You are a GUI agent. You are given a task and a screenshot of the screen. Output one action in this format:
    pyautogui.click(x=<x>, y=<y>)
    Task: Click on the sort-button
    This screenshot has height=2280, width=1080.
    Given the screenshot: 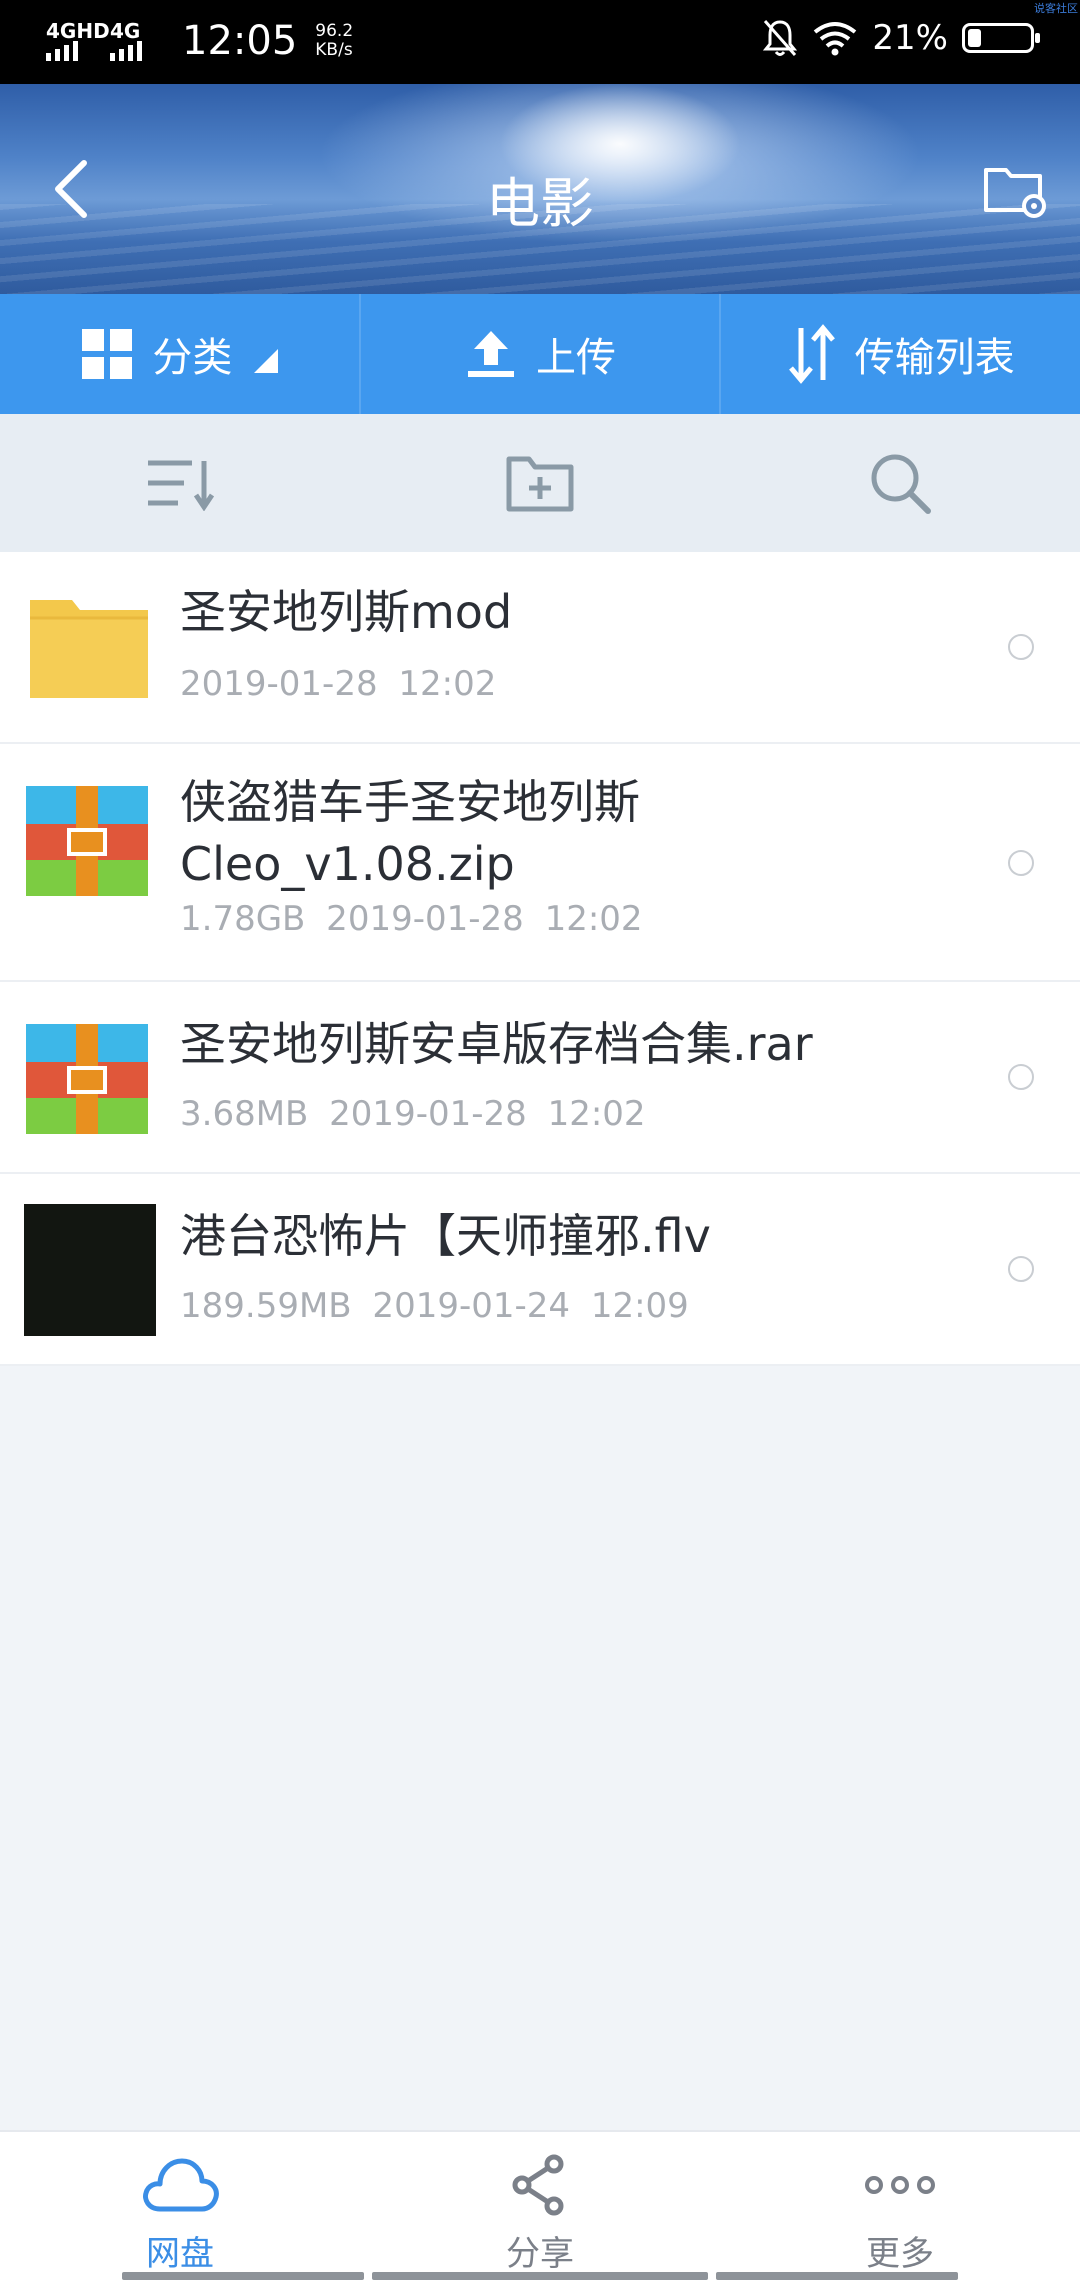 What is the action you would take?
    pyautogui.click(x=180, y=483)
    